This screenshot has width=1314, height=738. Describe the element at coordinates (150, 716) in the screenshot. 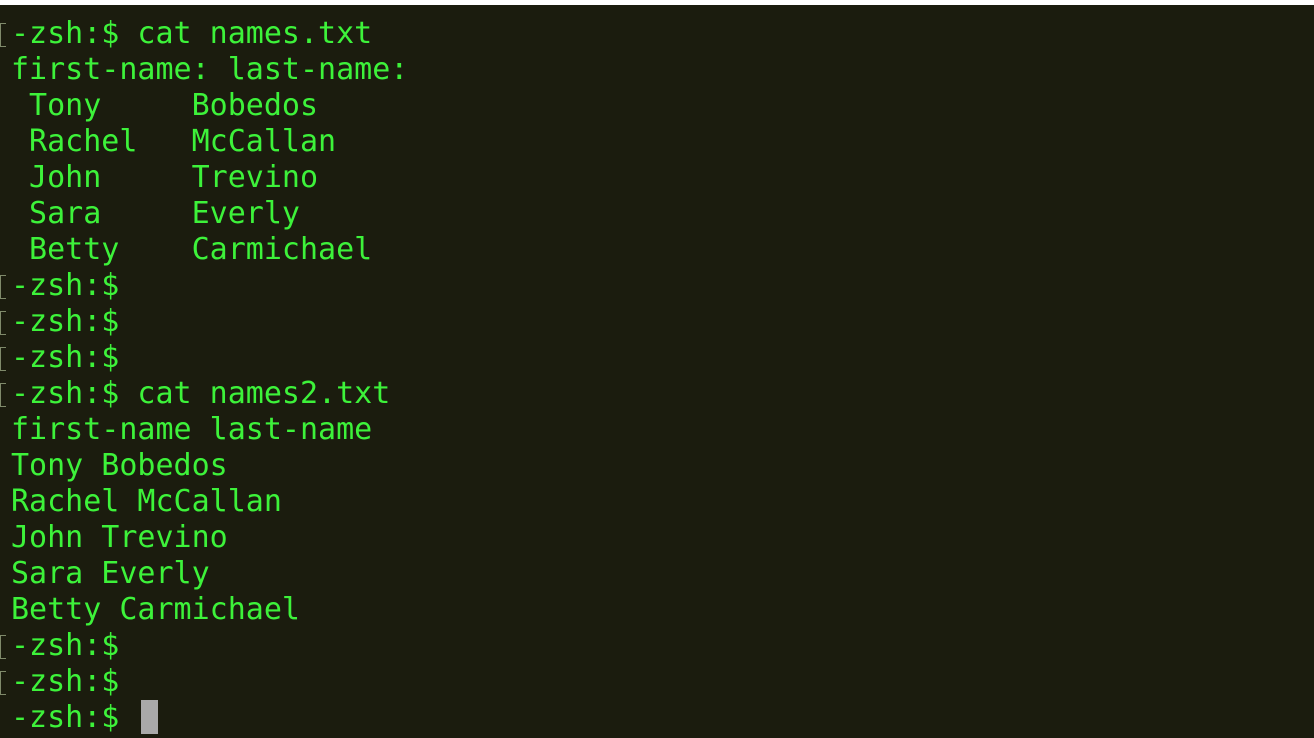

I see `text-cursor` at that location.